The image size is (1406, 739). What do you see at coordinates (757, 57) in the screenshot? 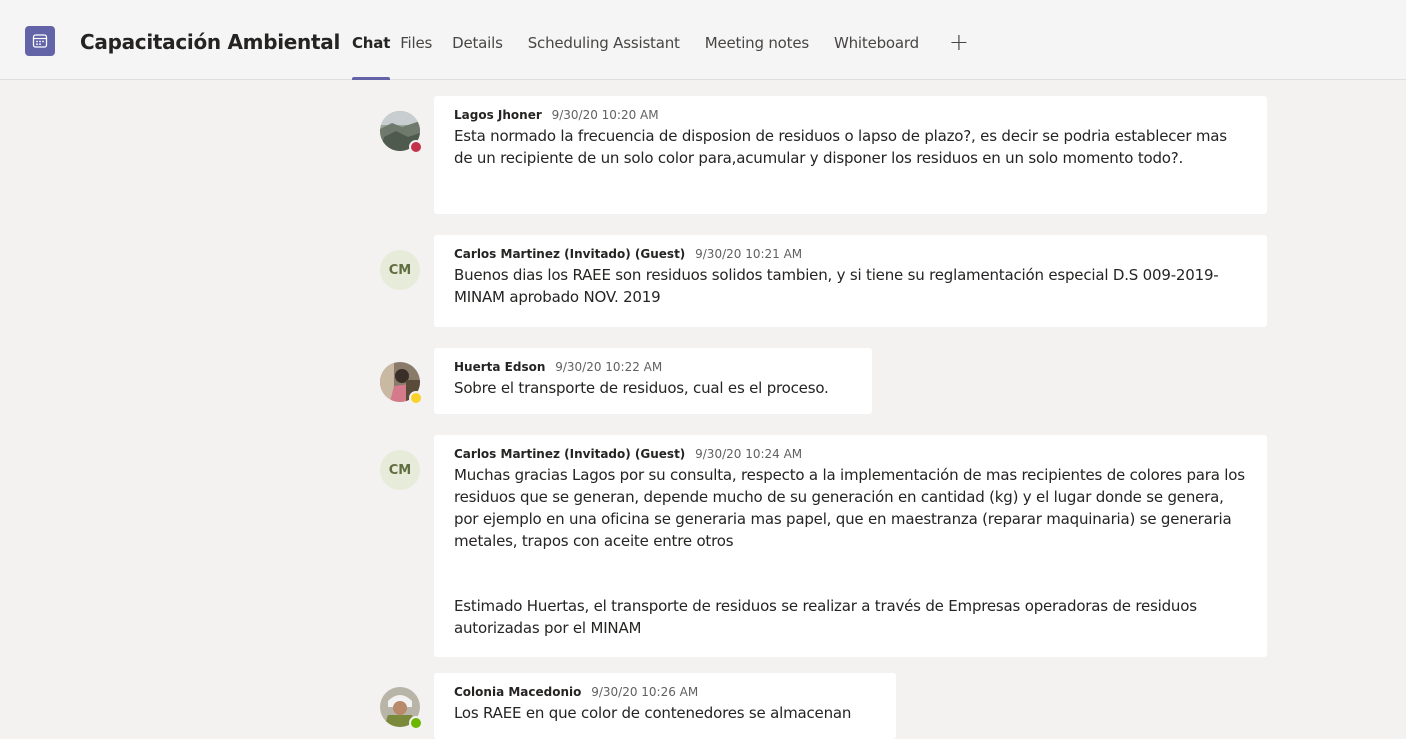
I see `tab-meeting-notes: Meeting notes` at bounding box center [757, 57].